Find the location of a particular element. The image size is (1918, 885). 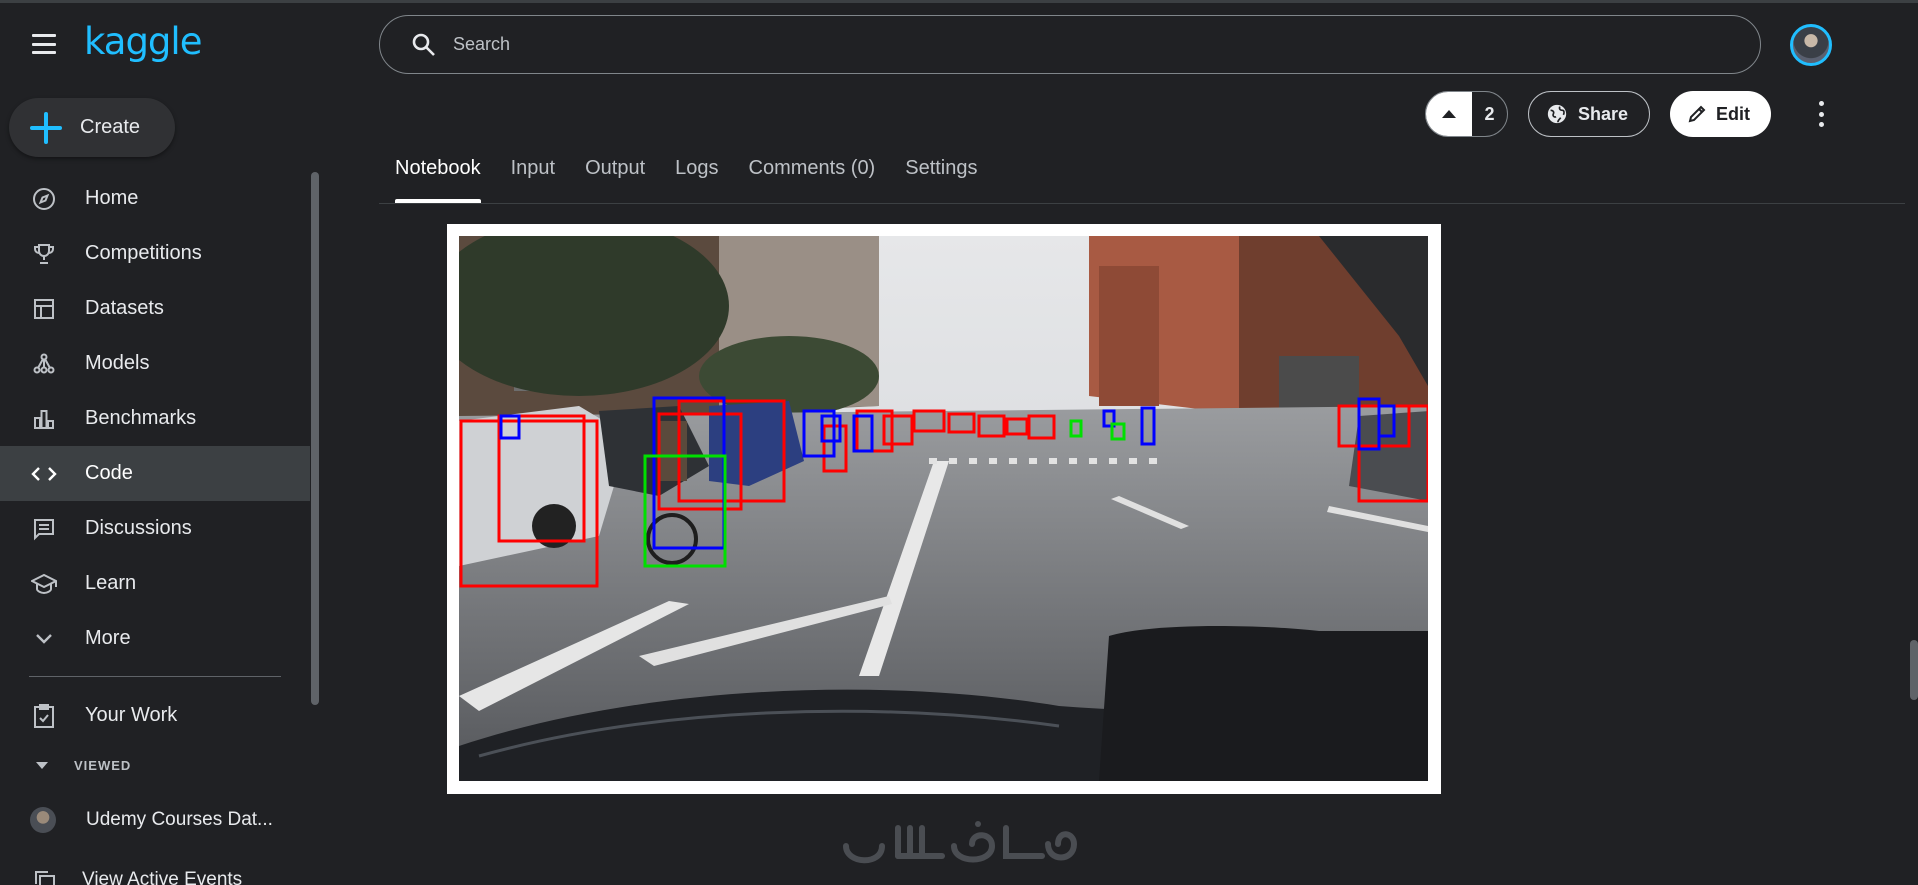

compass-icon is located at coordinates (44, 199).